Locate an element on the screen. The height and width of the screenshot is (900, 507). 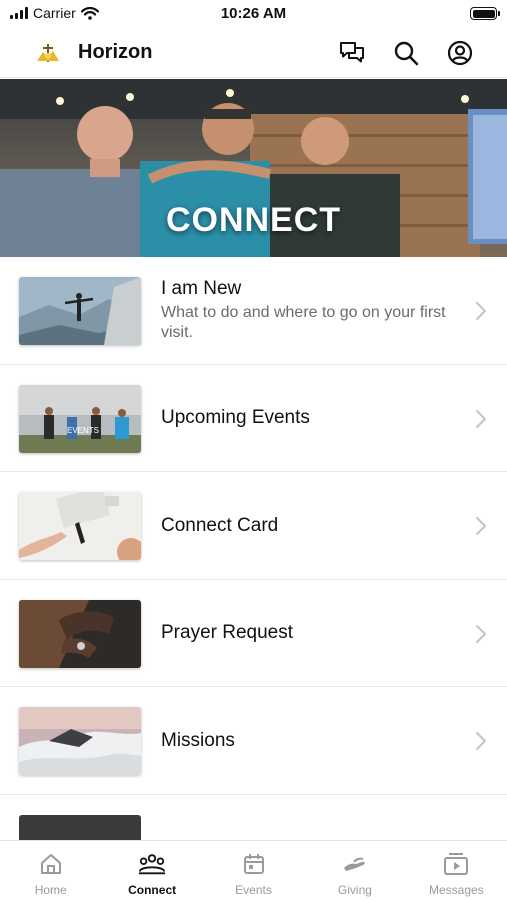
tab-bar: Home Connect Events Giving Messages is located at coordinates (253, 870).